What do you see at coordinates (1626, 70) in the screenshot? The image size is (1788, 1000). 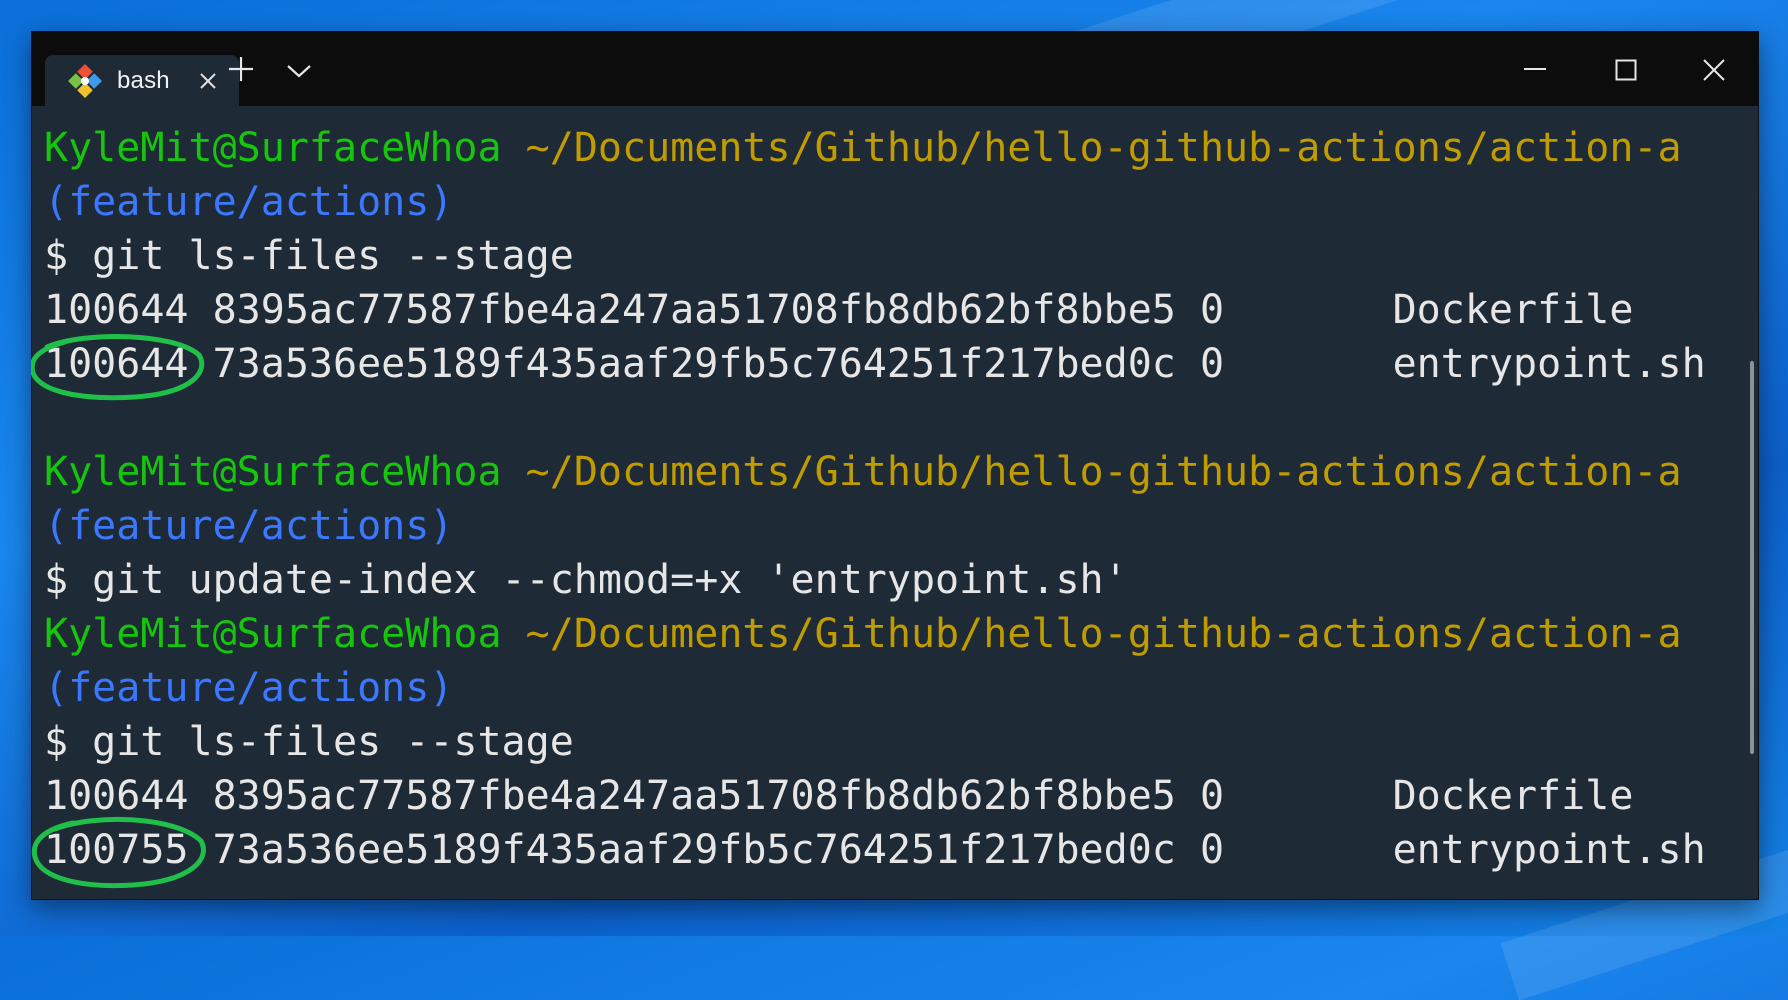 I see `maximize-icon` at bounding box center [1626, 70].